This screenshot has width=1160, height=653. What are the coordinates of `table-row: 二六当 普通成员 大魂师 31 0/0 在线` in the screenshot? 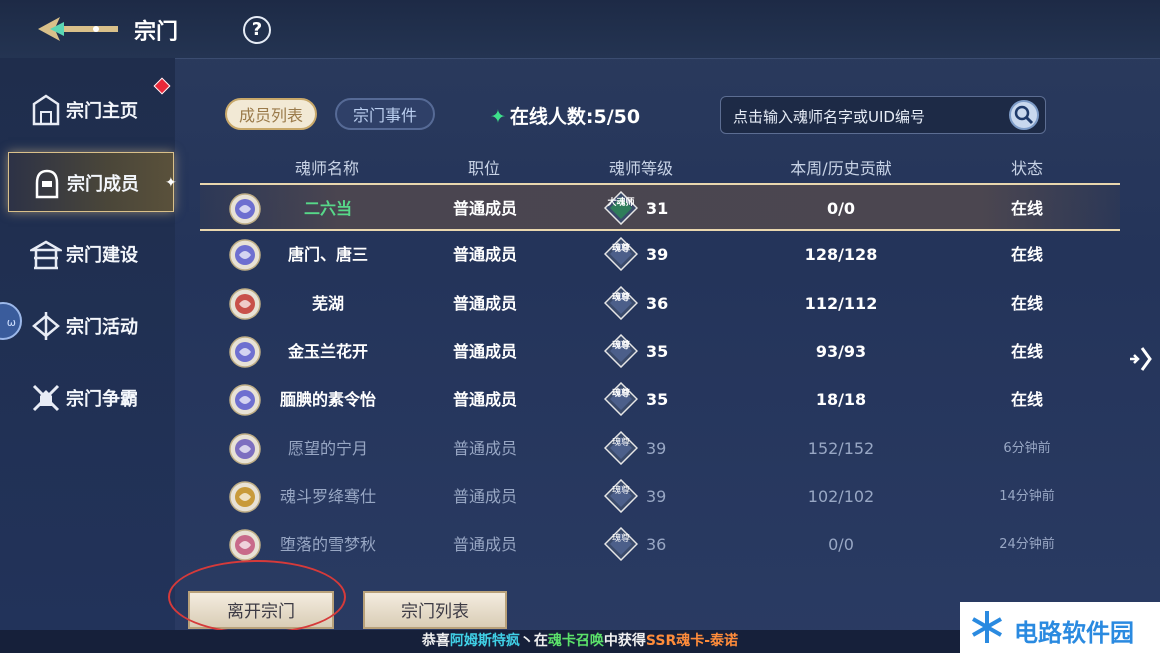 It's located at (660, 207).